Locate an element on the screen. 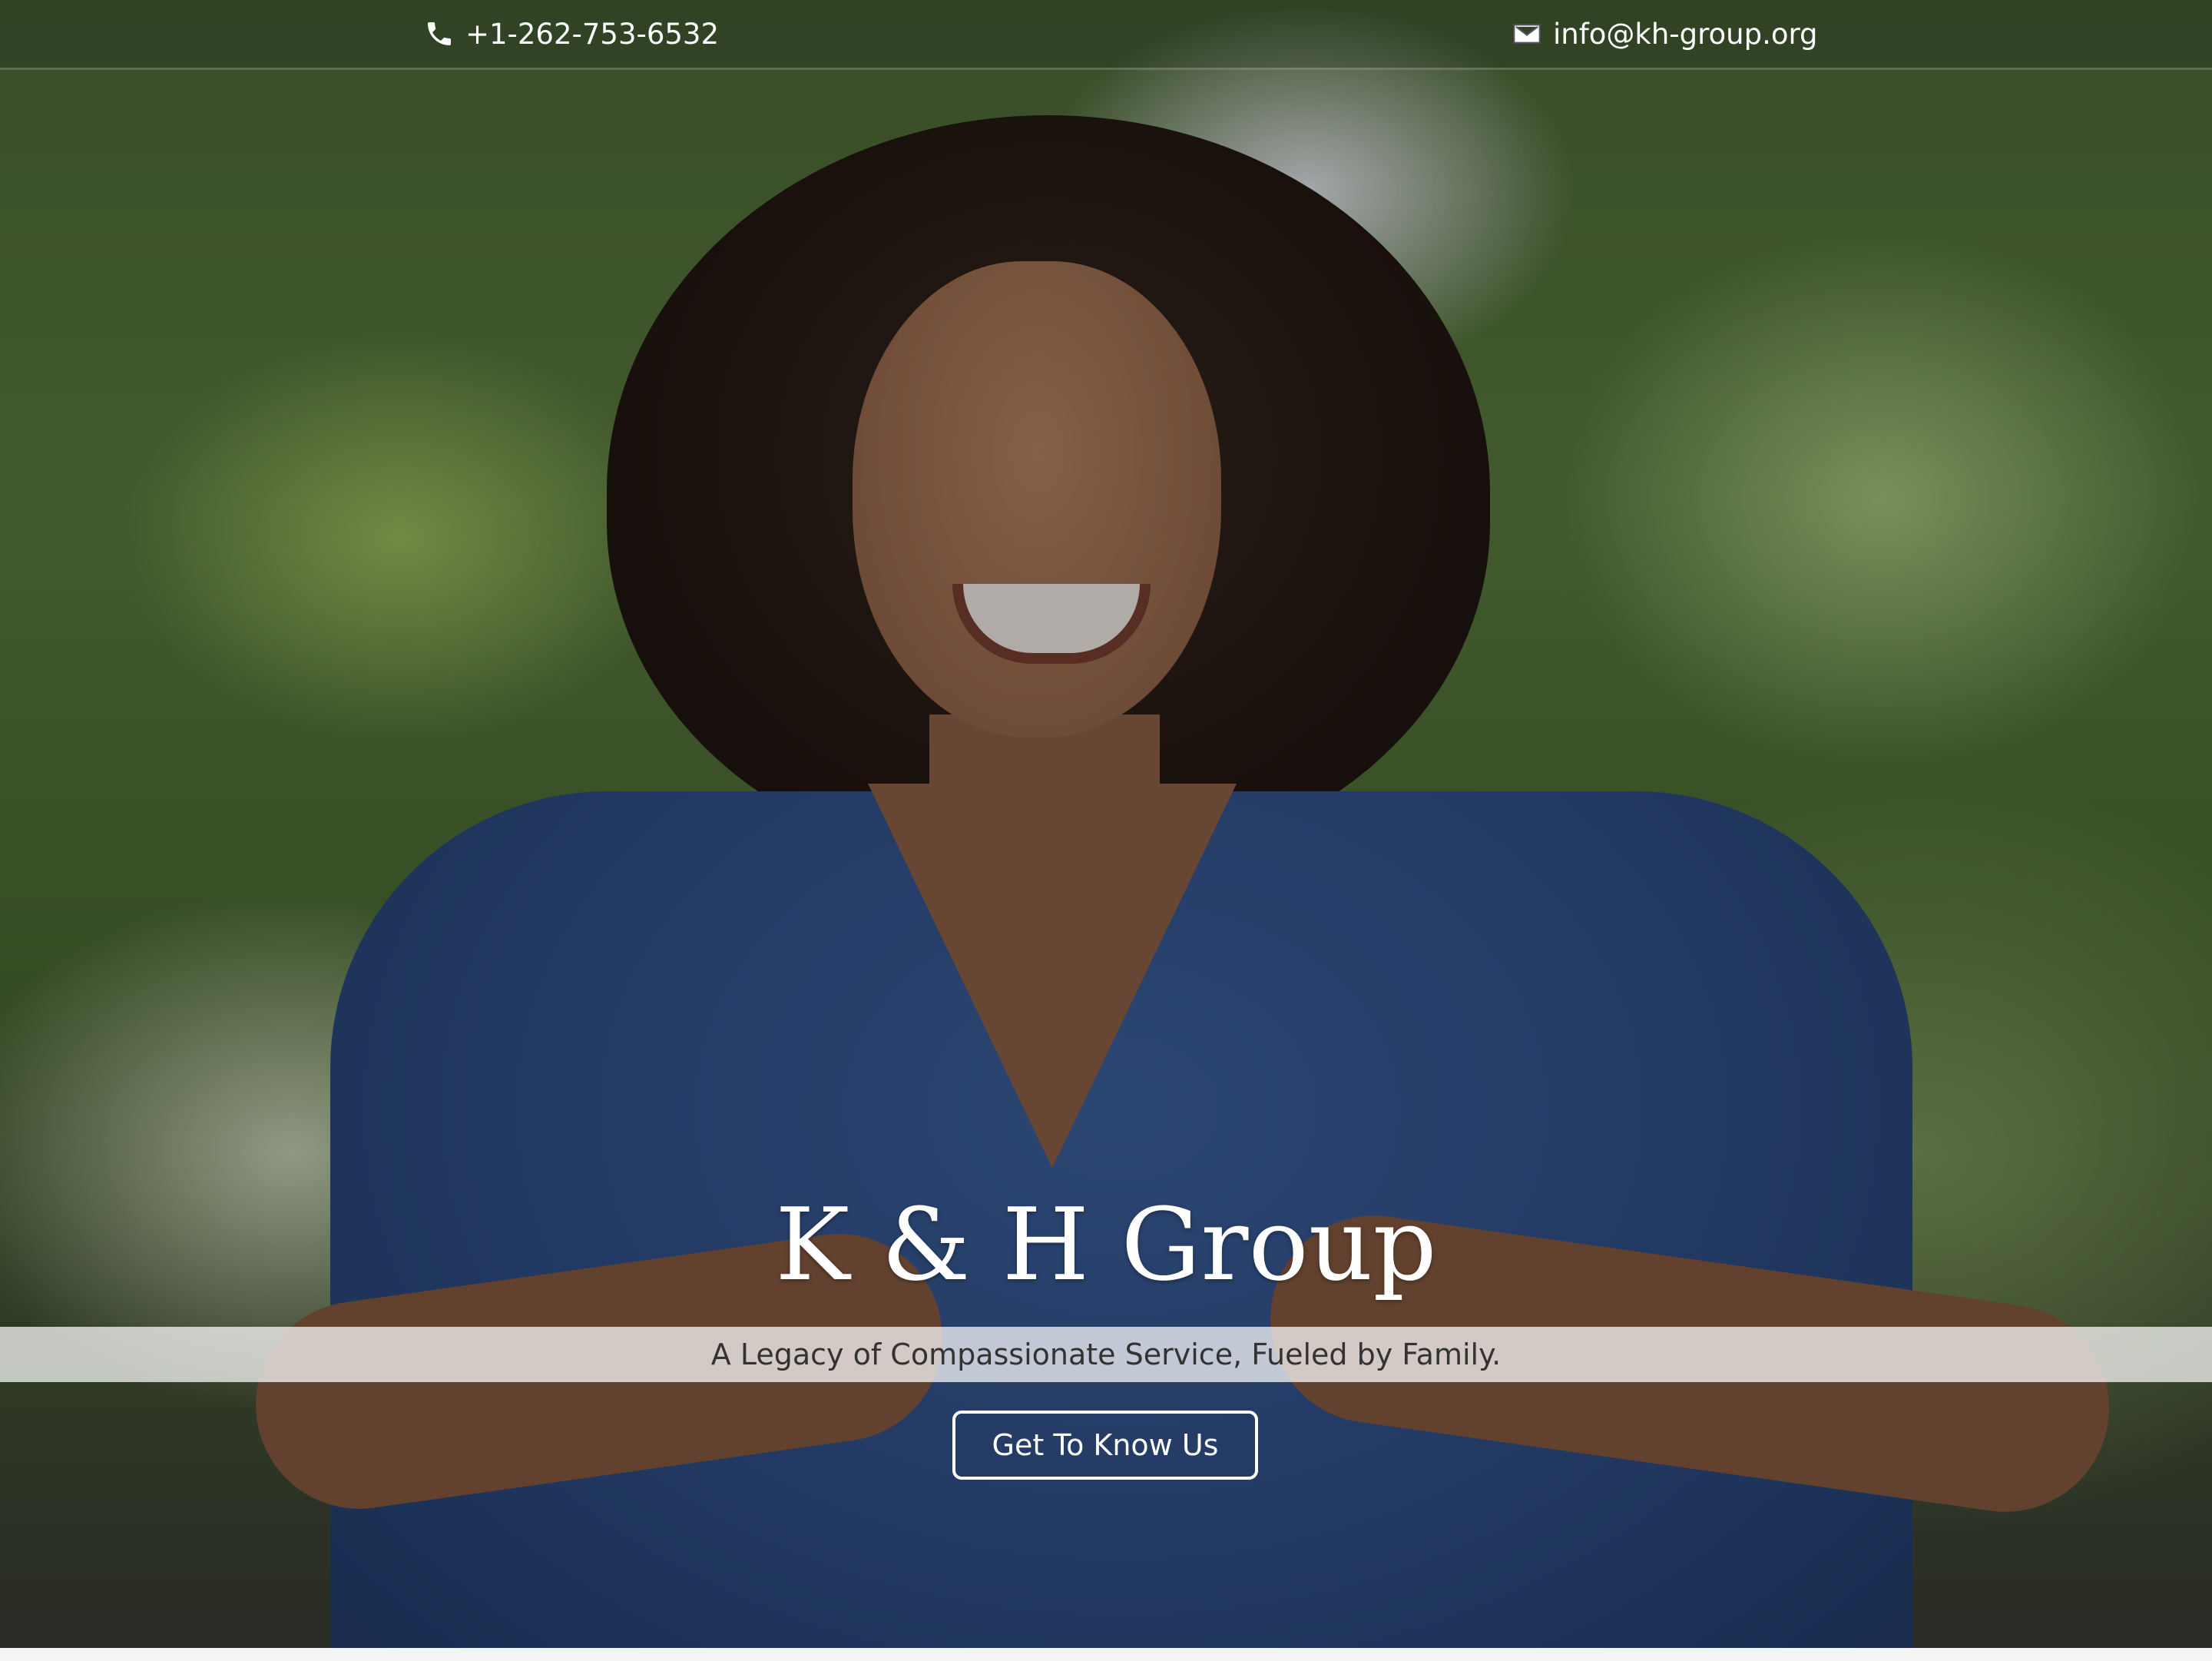 Image resolution: width=2212 pixels, height=1661 pixels. get-to-know-us-button: Get To Know Us is located at coordinates (1105, 1445).